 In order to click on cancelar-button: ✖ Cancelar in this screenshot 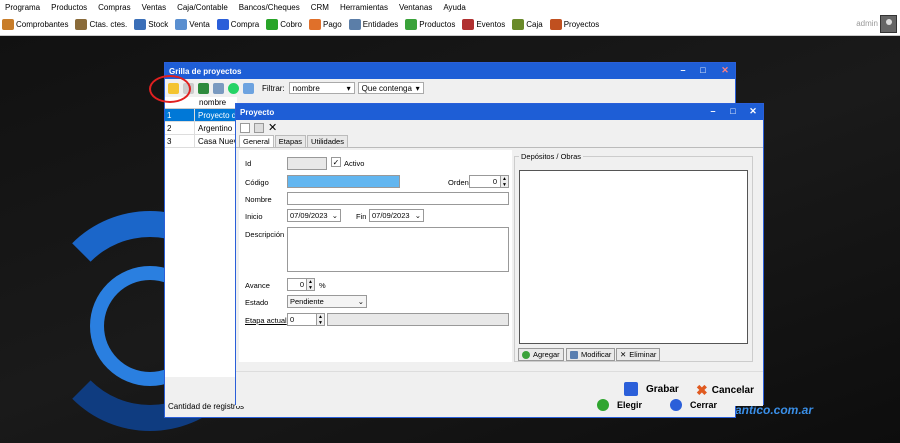, I will do `click(725, 390)`.